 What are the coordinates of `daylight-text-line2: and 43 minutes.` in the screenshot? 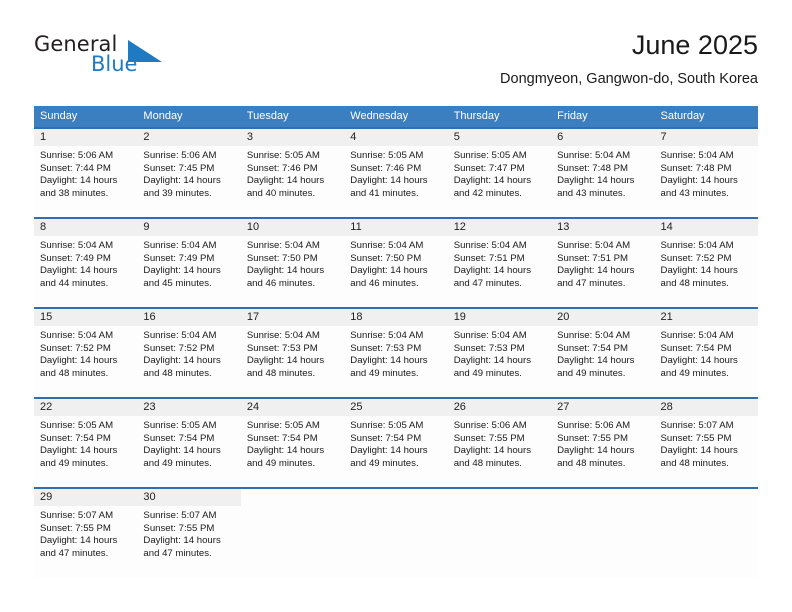 It's located at (591, 193).